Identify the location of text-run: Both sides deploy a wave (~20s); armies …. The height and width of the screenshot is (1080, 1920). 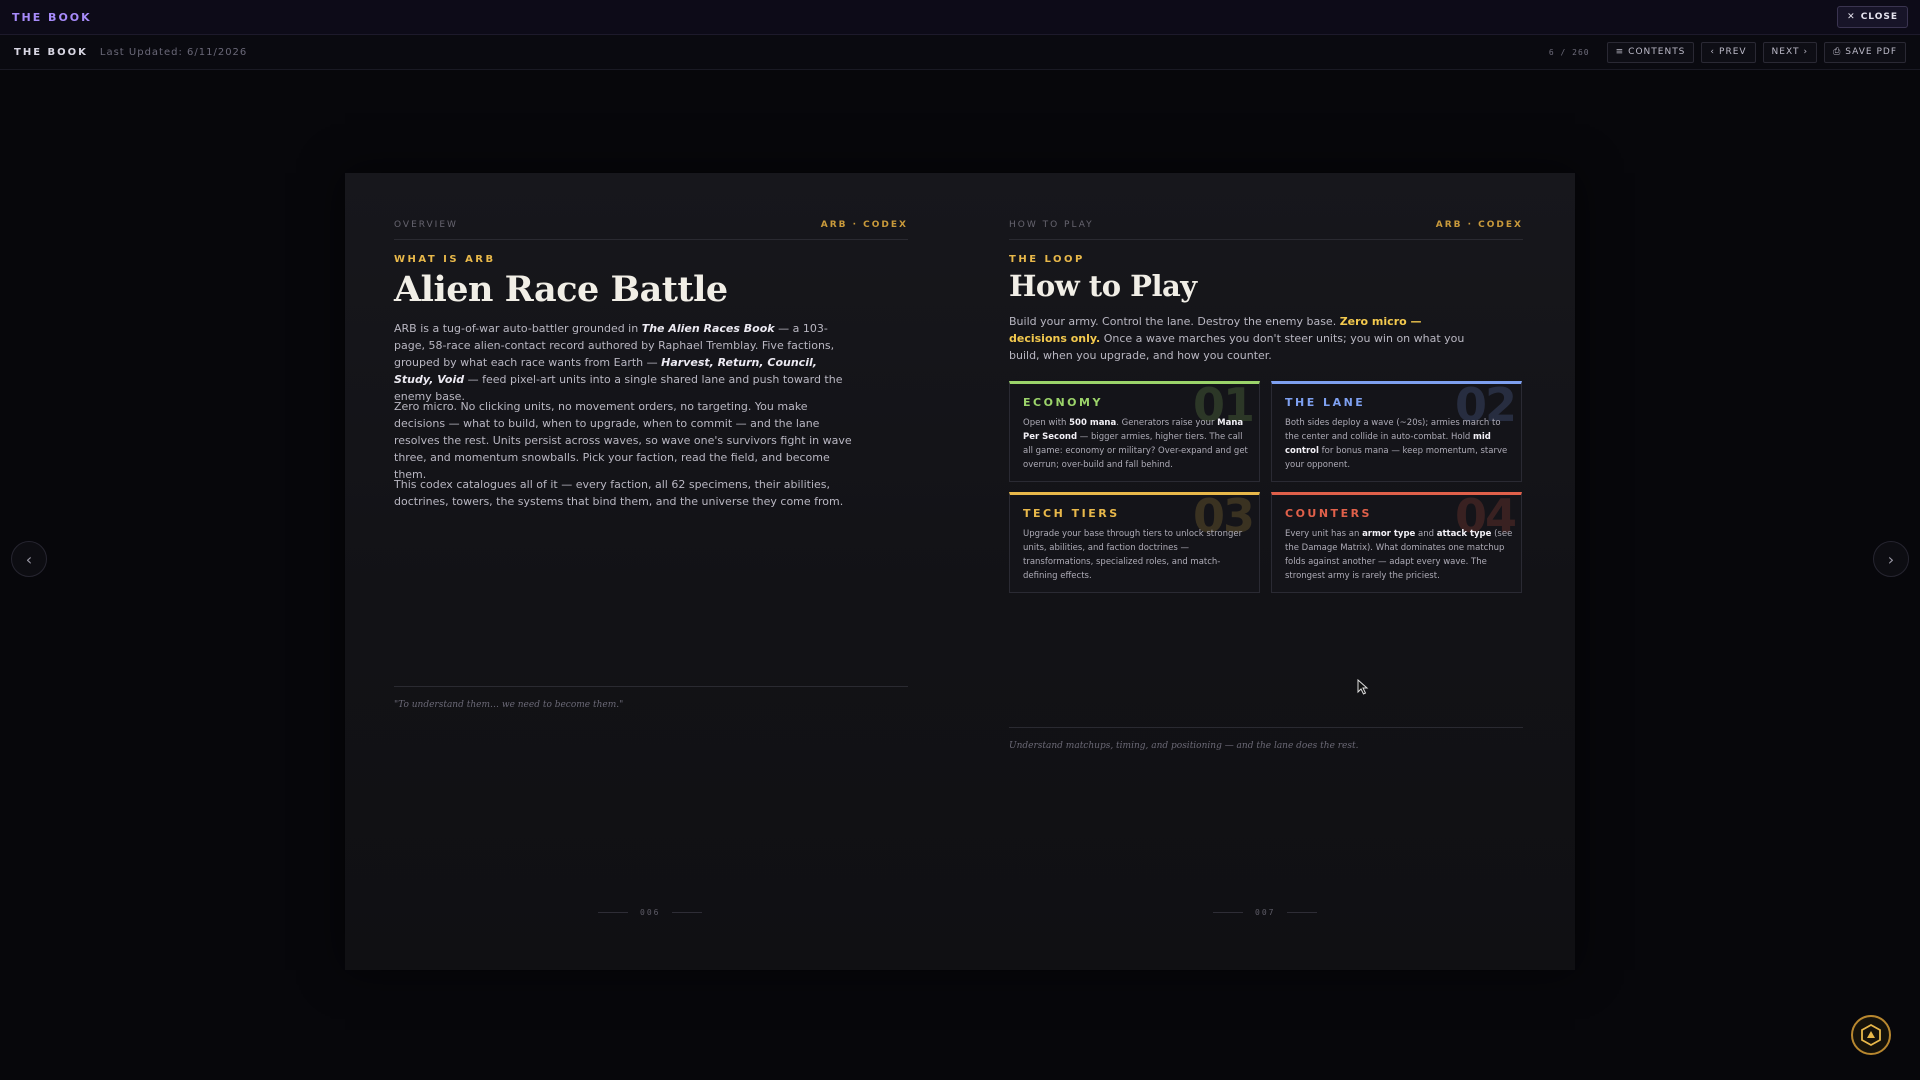
(1393, 430).